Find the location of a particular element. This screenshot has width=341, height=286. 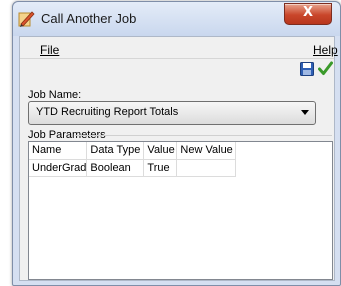

column-header-new-value: New Value is located at coordinates (206, 151).